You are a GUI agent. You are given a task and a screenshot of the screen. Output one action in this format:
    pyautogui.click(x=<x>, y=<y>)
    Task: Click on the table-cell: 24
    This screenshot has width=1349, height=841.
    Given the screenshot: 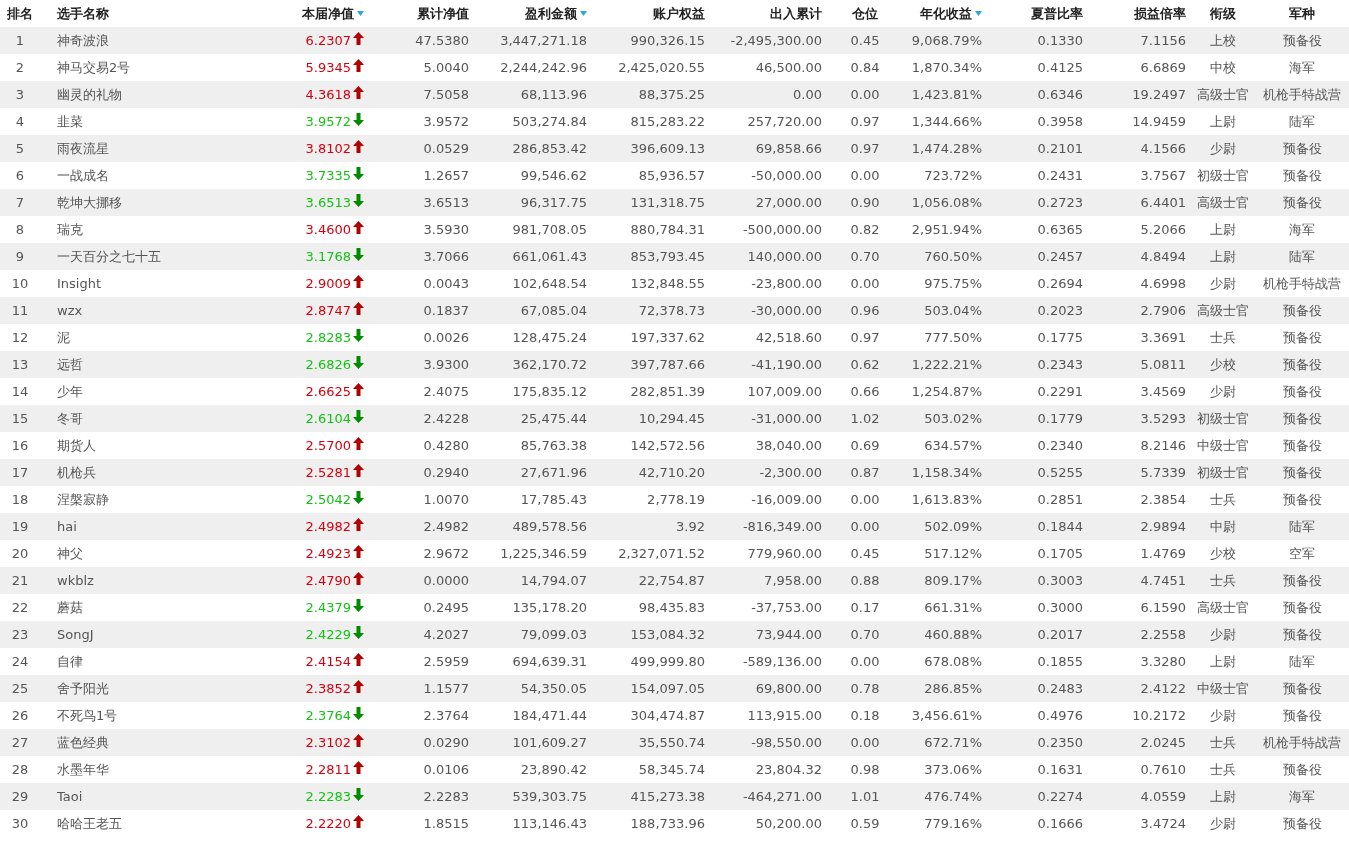 What is the action you would take?
    pyautogui.click(x=20, y=661)
    